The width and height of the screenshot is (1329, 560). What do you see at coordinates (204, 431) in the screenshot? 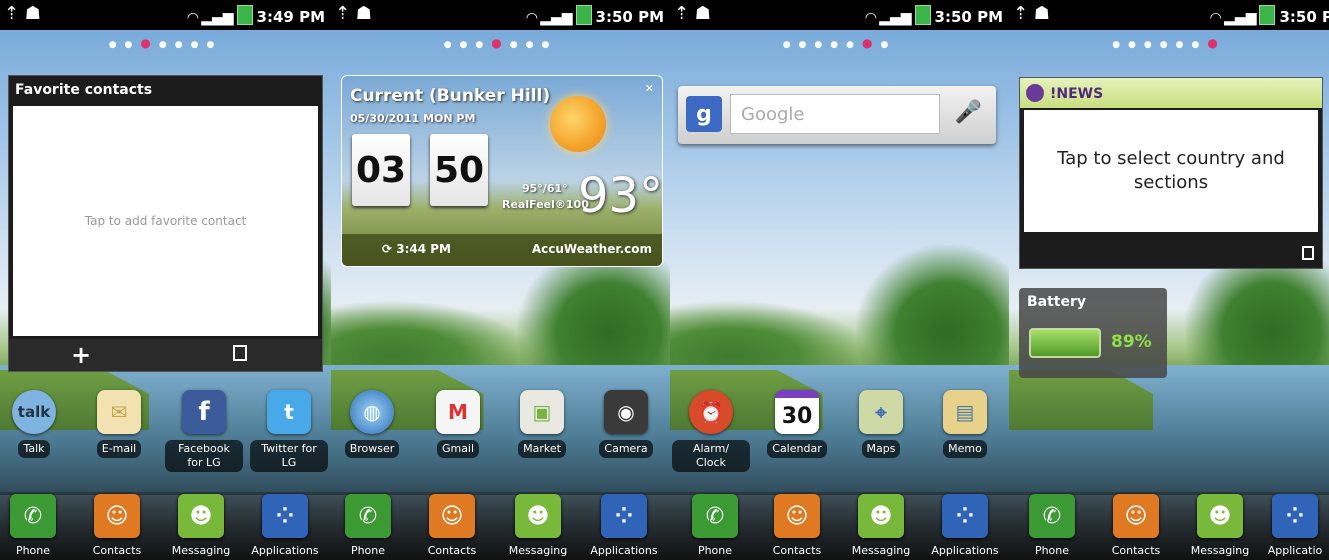
I see `app-facebook: f Facebook for LG` at bounding box center [204, 431].